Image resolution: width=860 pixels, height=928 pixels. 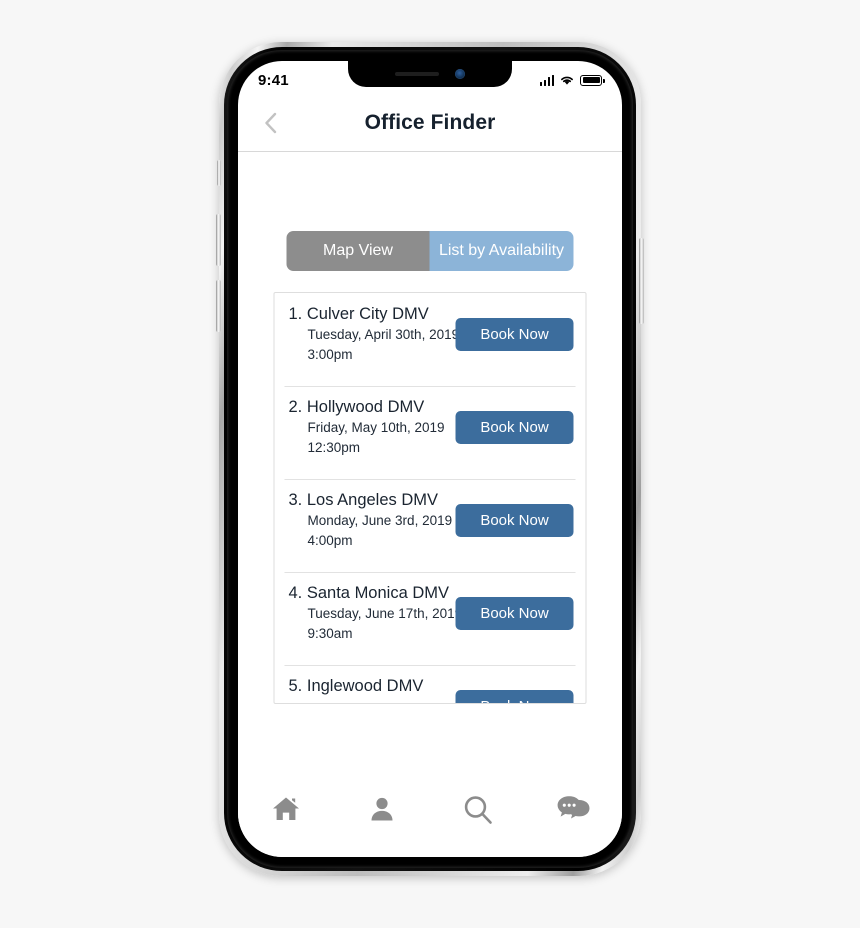 I want to click on page-title: Office Finder, so click(x=430, y=122).